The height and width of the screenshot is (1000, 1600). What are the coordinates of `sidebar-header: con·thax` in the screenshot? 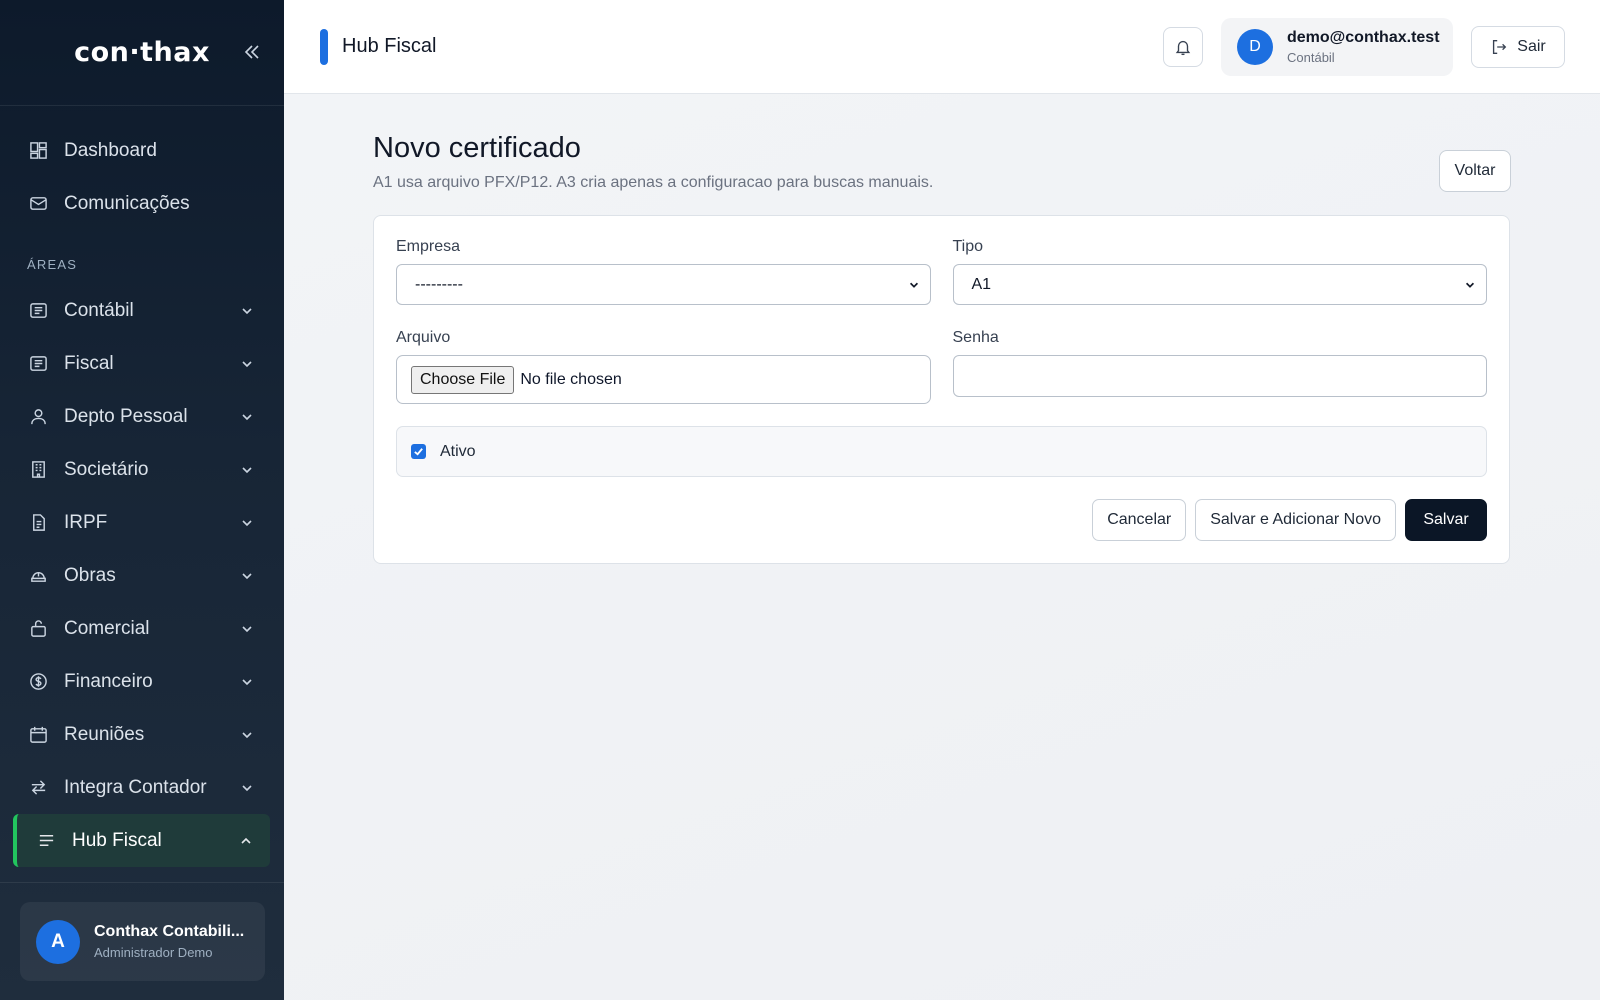 It's located at (142, 53).